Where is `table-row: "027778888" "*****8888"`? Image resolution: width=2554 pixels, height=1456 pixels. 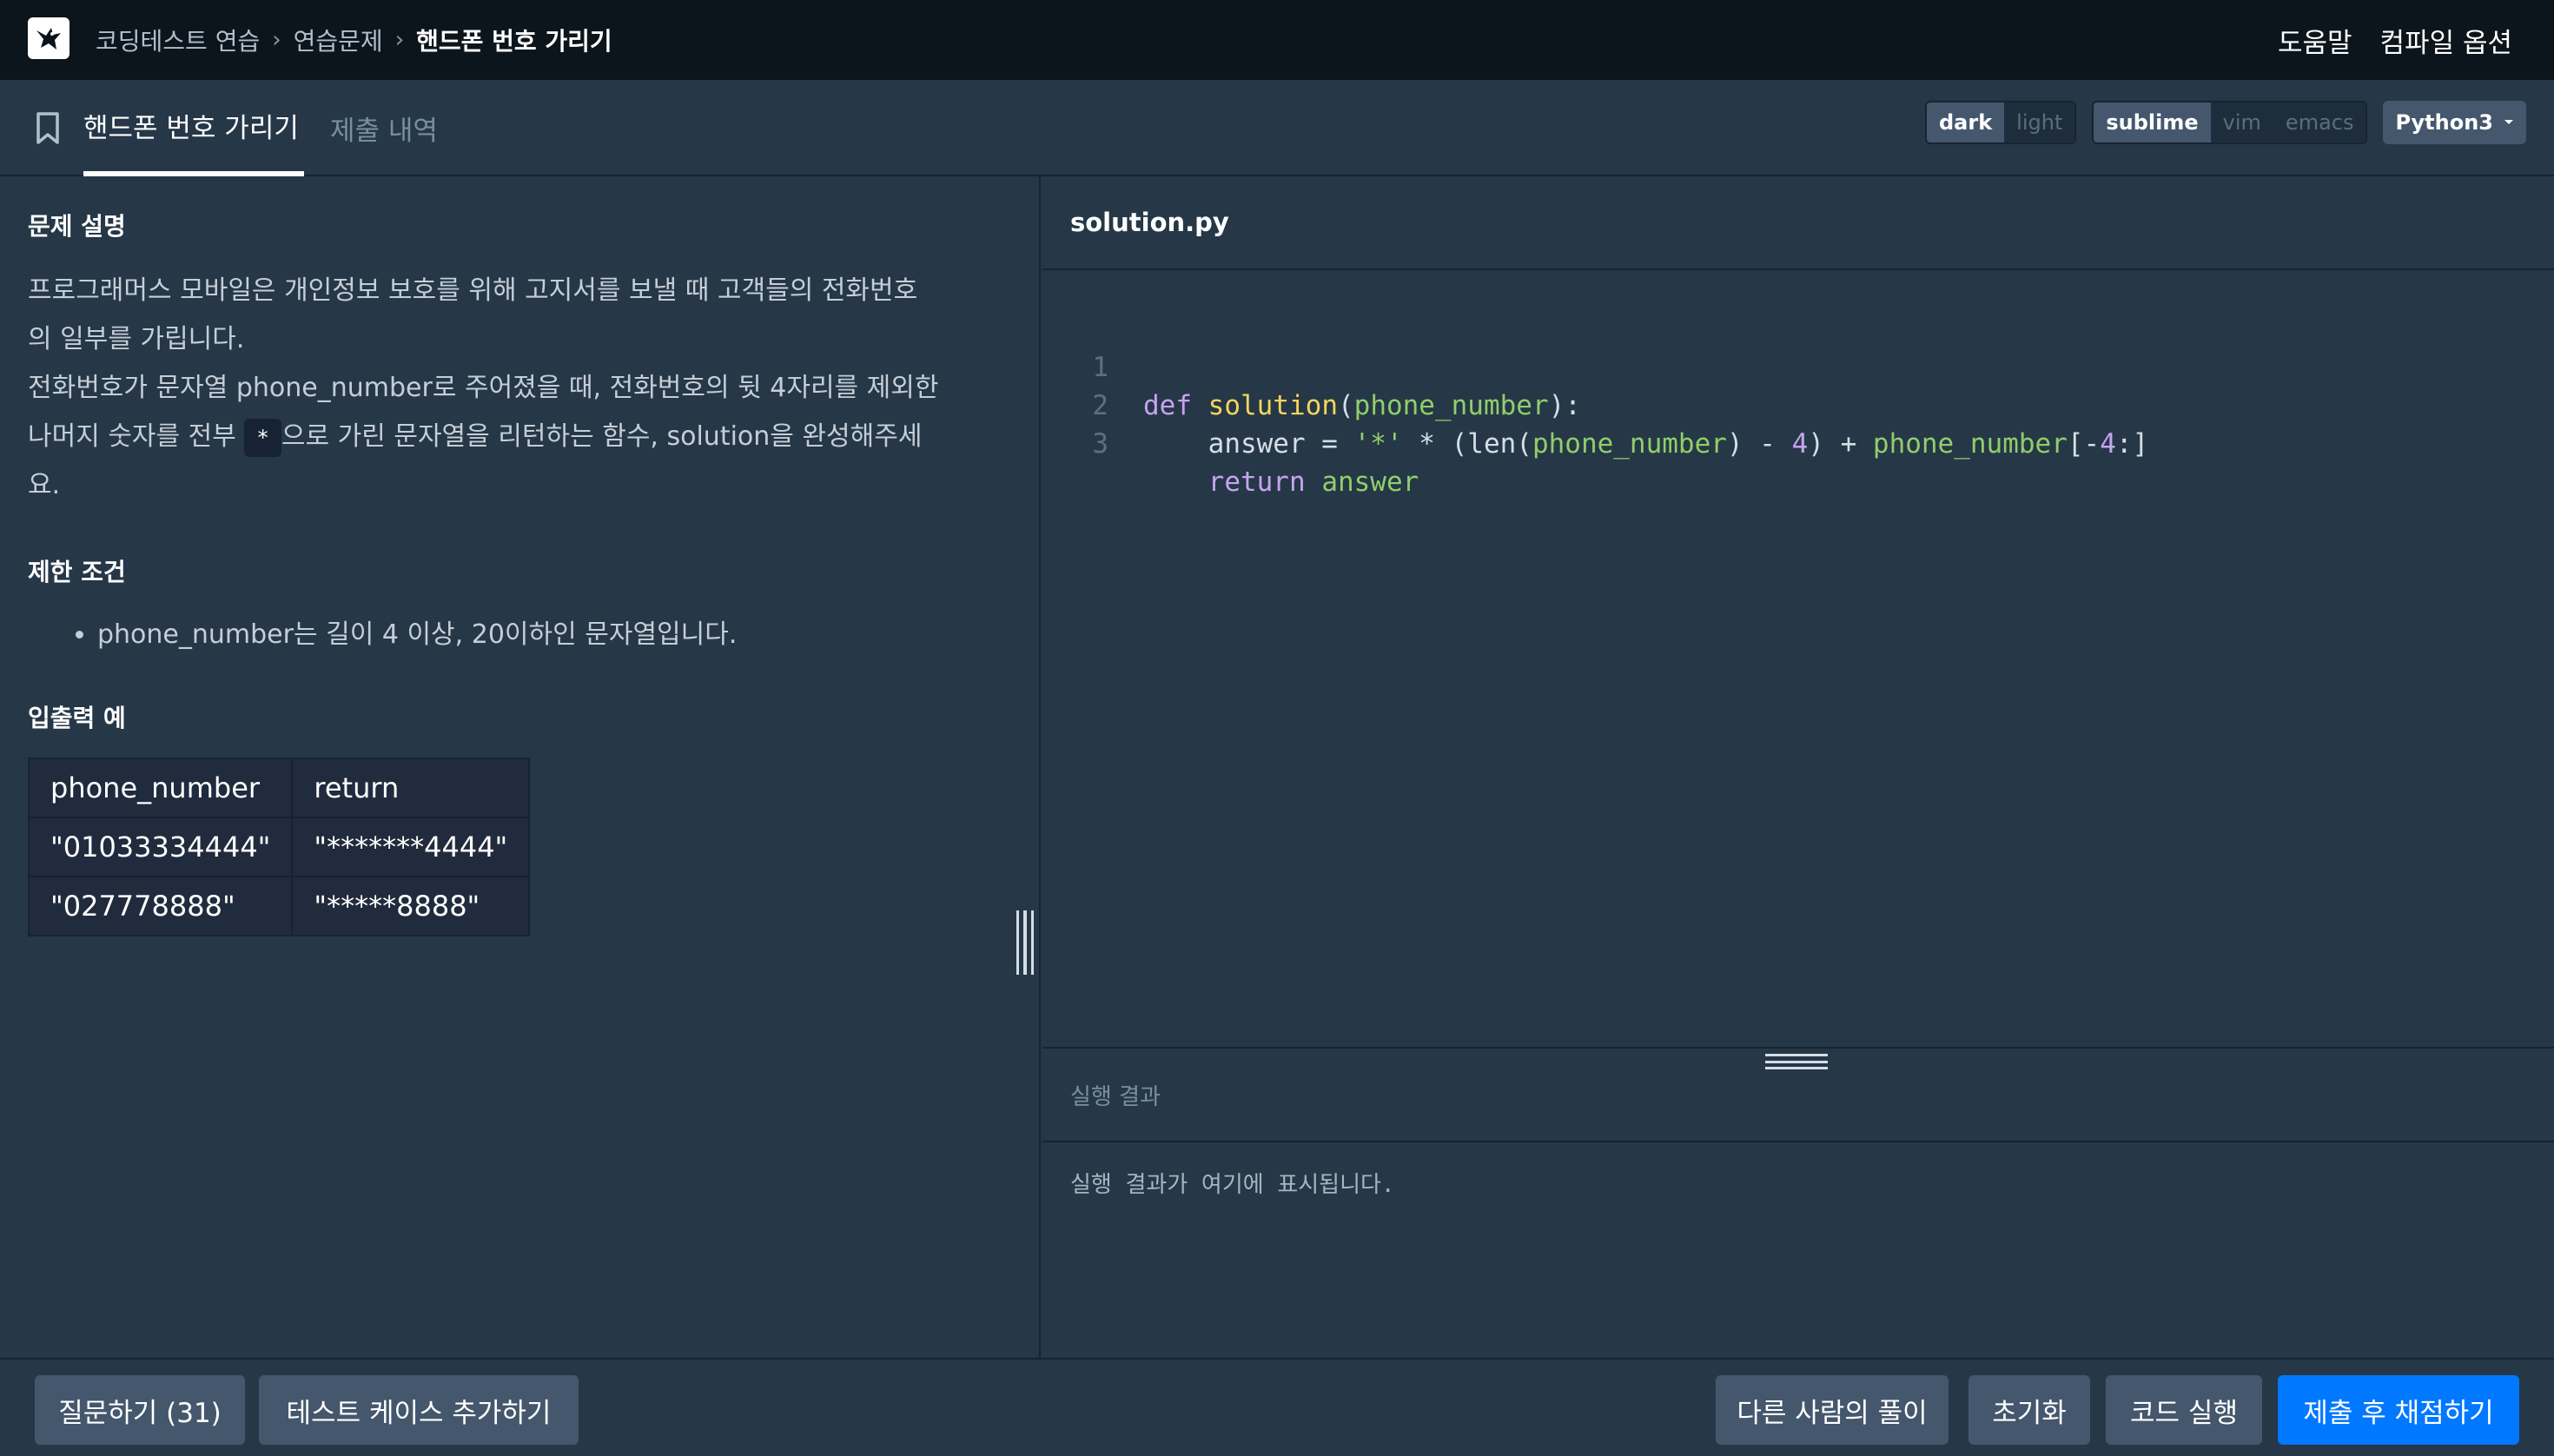 table-row: "027778888" "*****8888" is located at coordinates (279, 906).